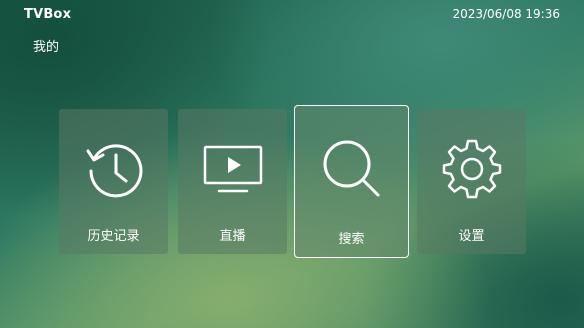 The height and width of the screenshot is (328, 584). Describe the element at coordinates (113, 236) in the screenshot. I see `tile-history-label: 历史记录` at that location.